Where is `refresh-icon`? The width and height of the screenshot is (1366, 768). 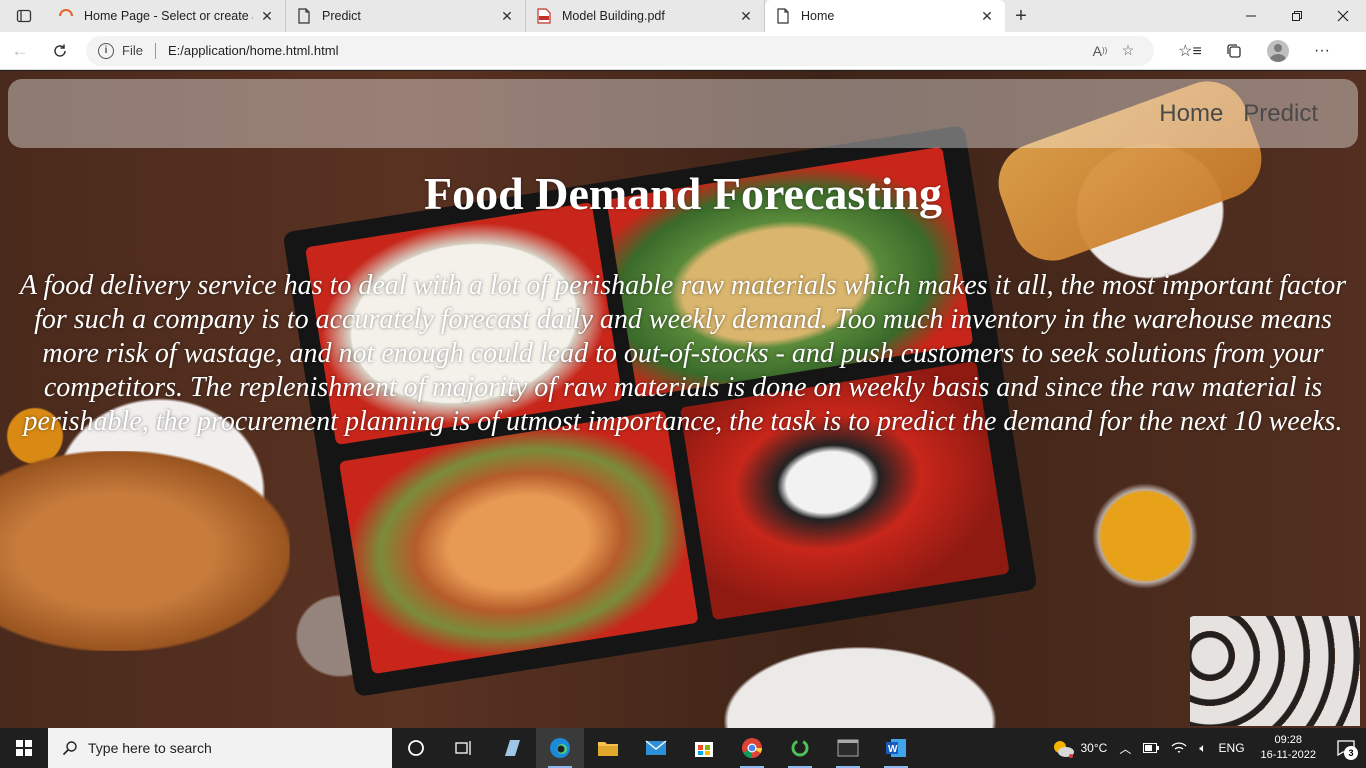
refresh-icon is located at coordinates (60, 50).